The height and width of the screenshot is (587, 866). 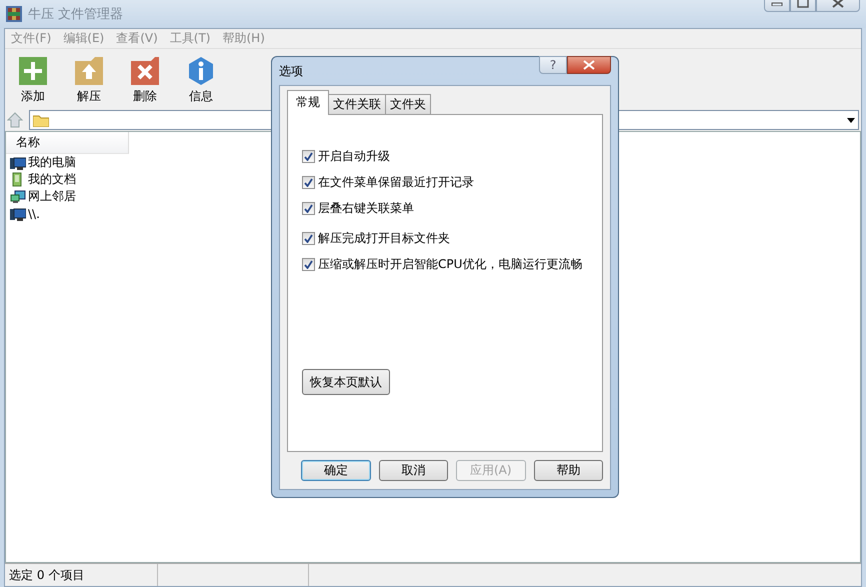 I want to click on info-icon, so click(x=201, y=71).